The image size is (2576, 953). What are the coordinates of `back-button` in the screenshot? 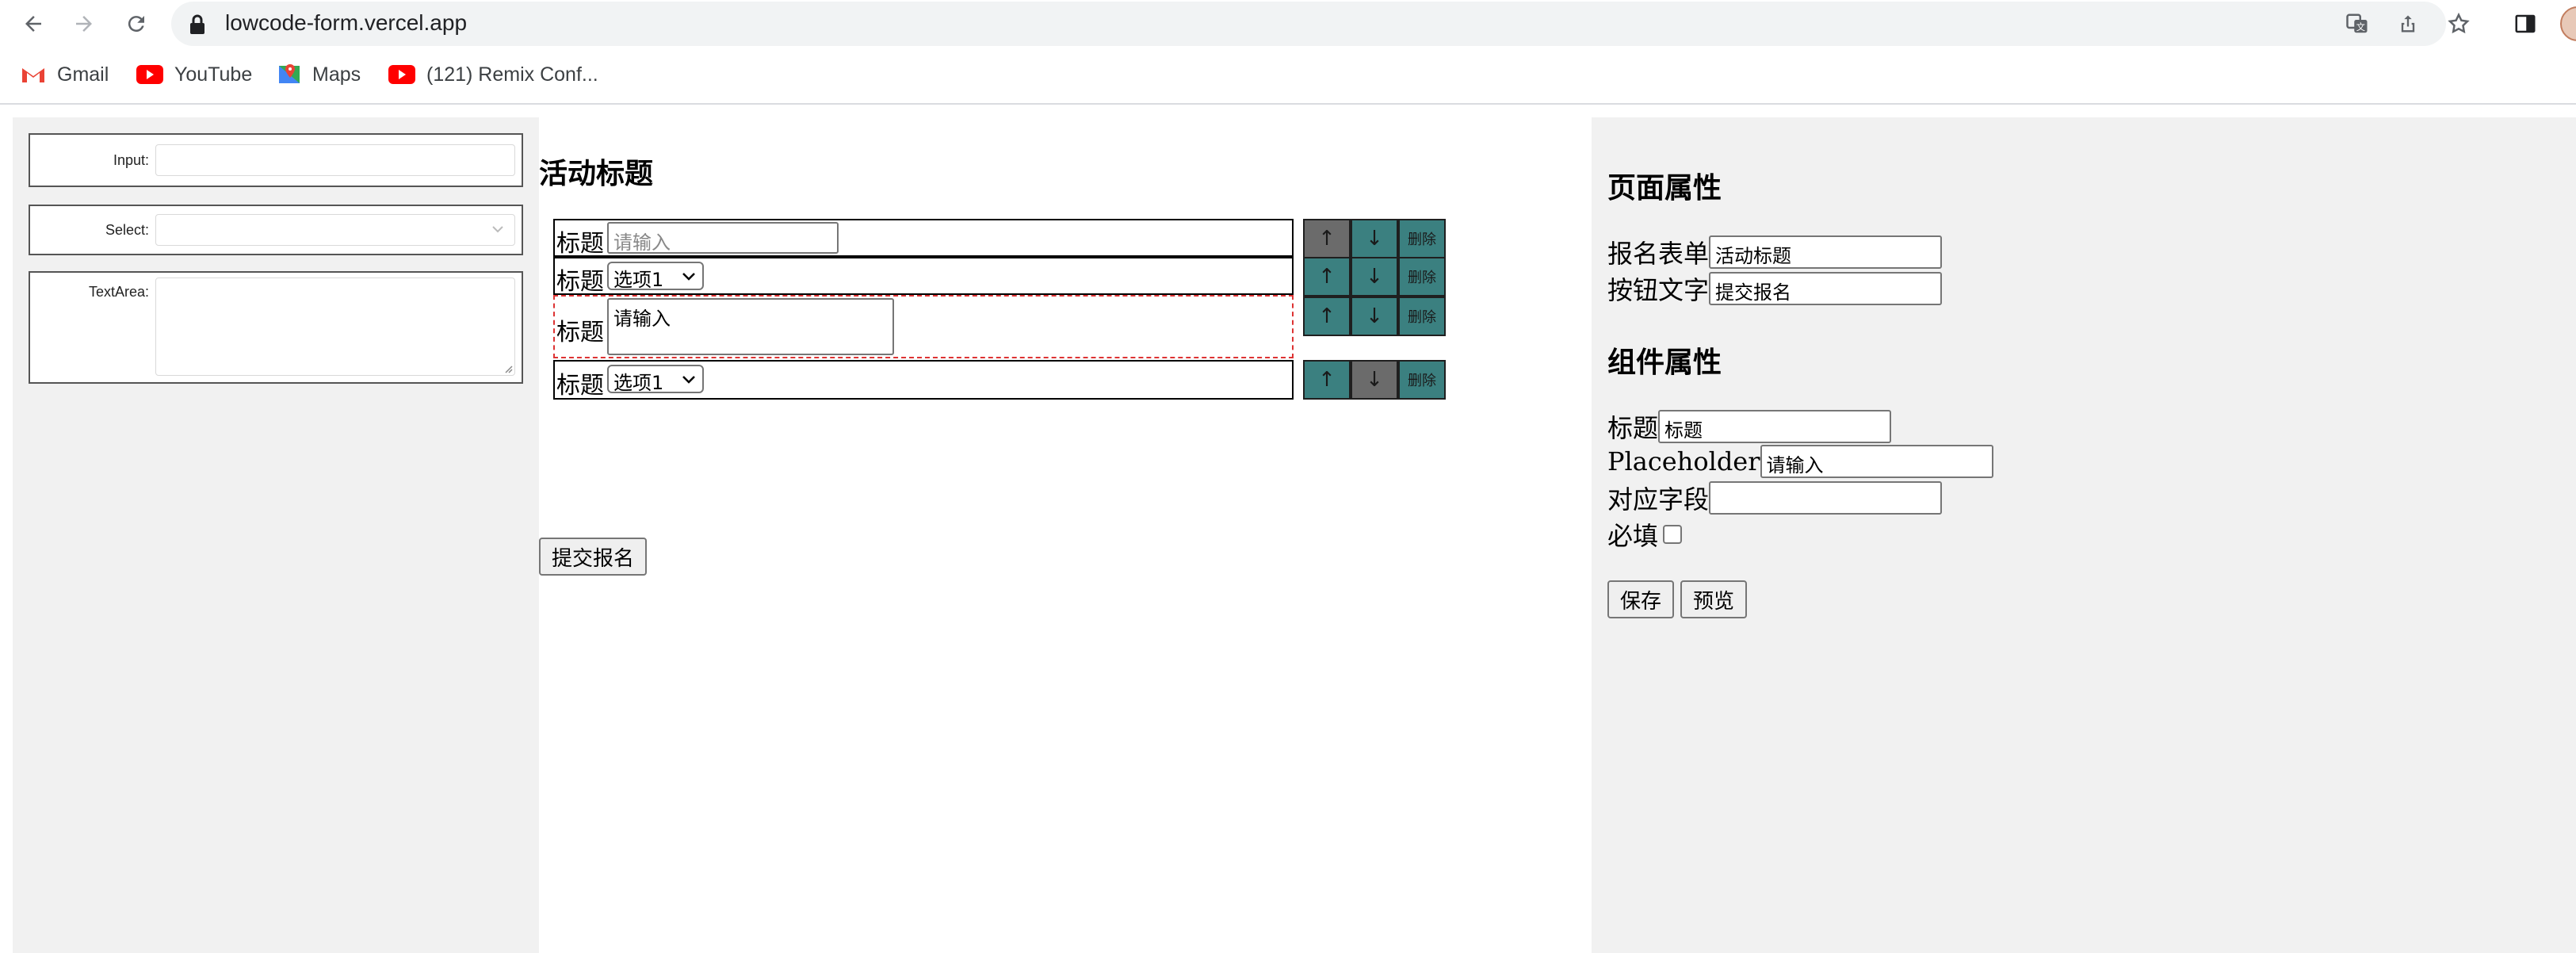 It's located at (33, 24).